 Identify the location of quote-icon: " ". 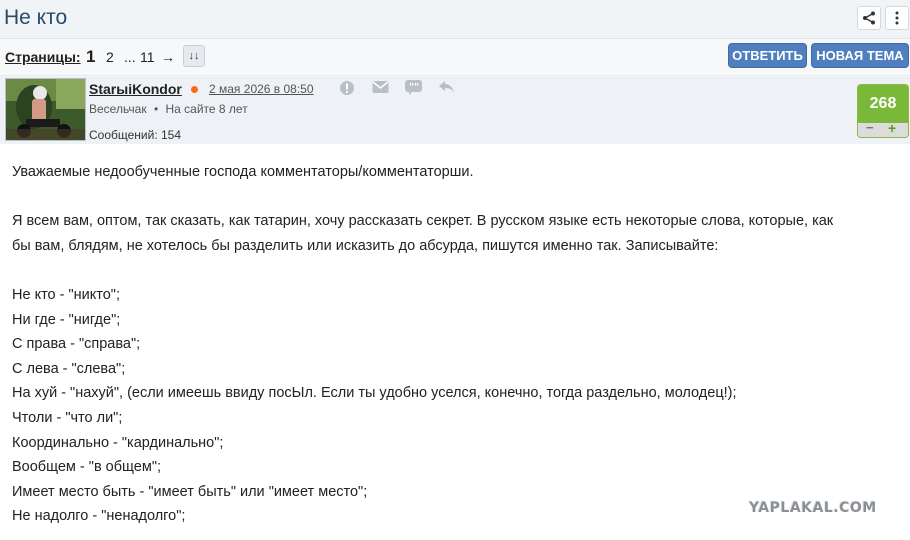
(413, 87).